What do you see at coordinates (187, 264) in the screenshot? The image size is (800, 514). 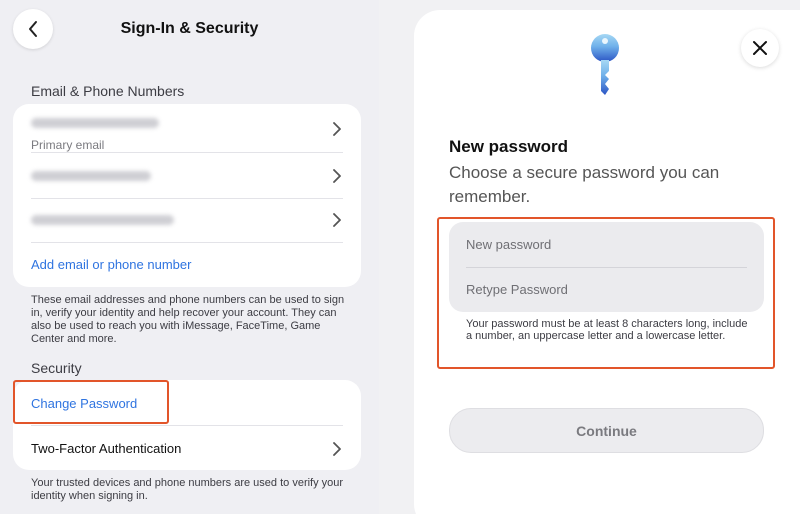 I see `add-email-or-phone-link: Add email or phone number` at bounding box center [187, 264].